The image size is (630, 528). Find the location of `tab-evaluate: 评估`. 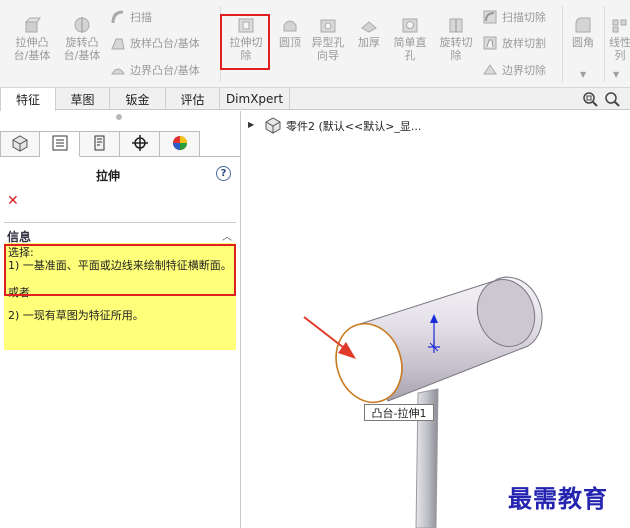

tab-evaluate: 评估 is located at coordinates (193, 99).